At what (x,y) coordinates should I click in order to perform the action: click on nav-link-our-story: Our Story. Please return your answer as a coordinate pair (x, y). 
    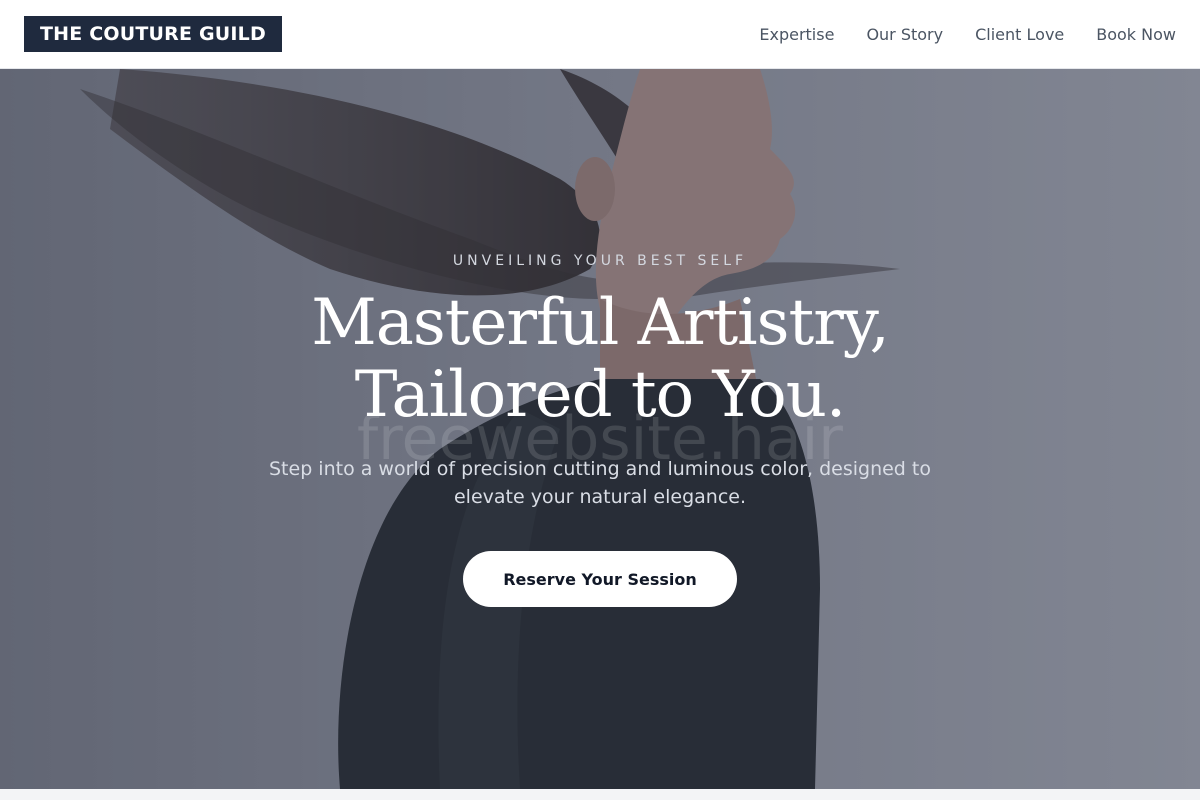
    Looking at the image, I should click on (904, 34).